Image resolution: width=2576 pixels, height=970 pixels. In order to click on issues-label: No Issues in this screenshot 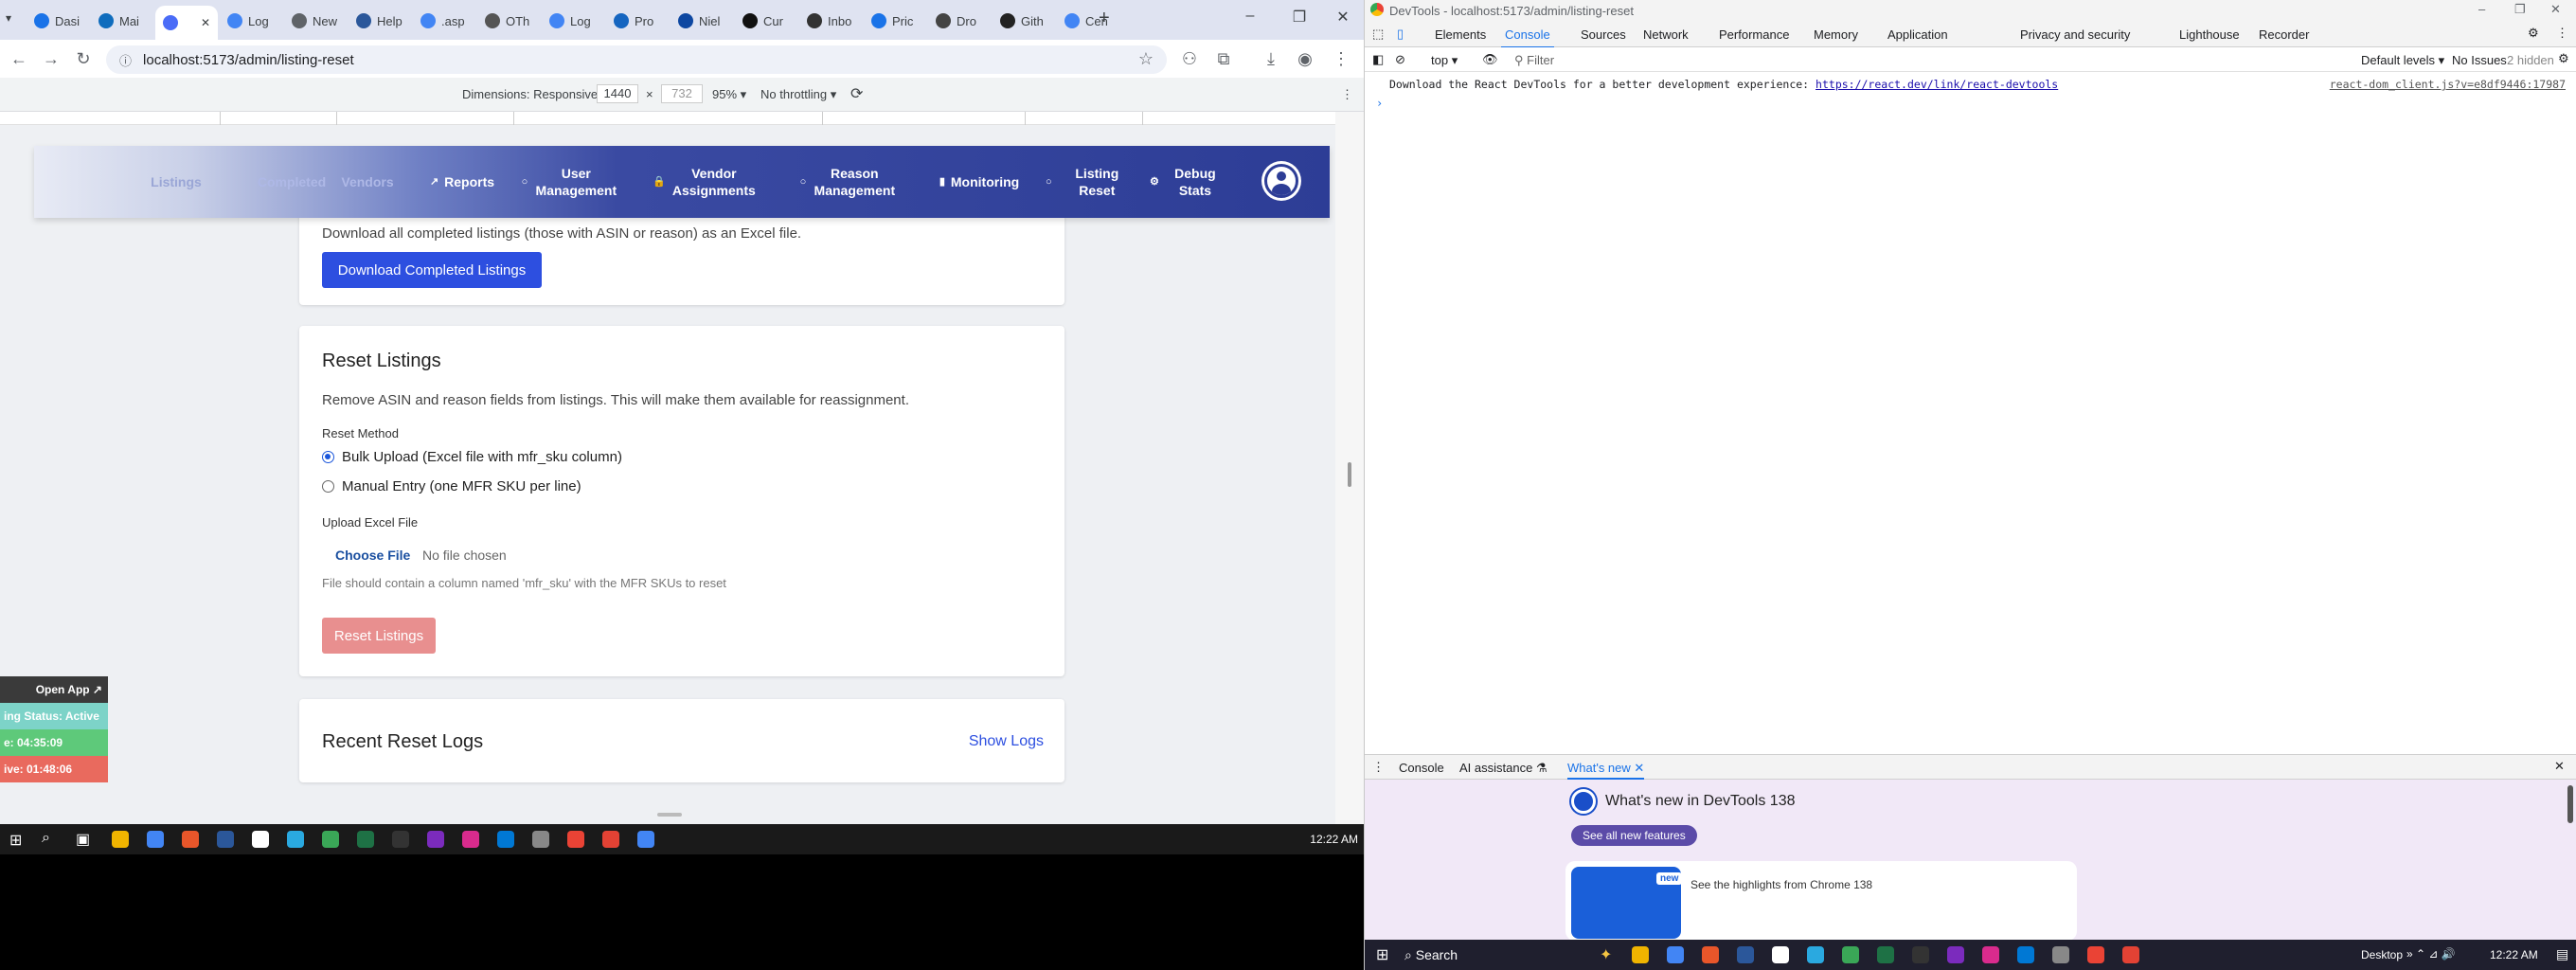, I will do `click(2479, 60)`.